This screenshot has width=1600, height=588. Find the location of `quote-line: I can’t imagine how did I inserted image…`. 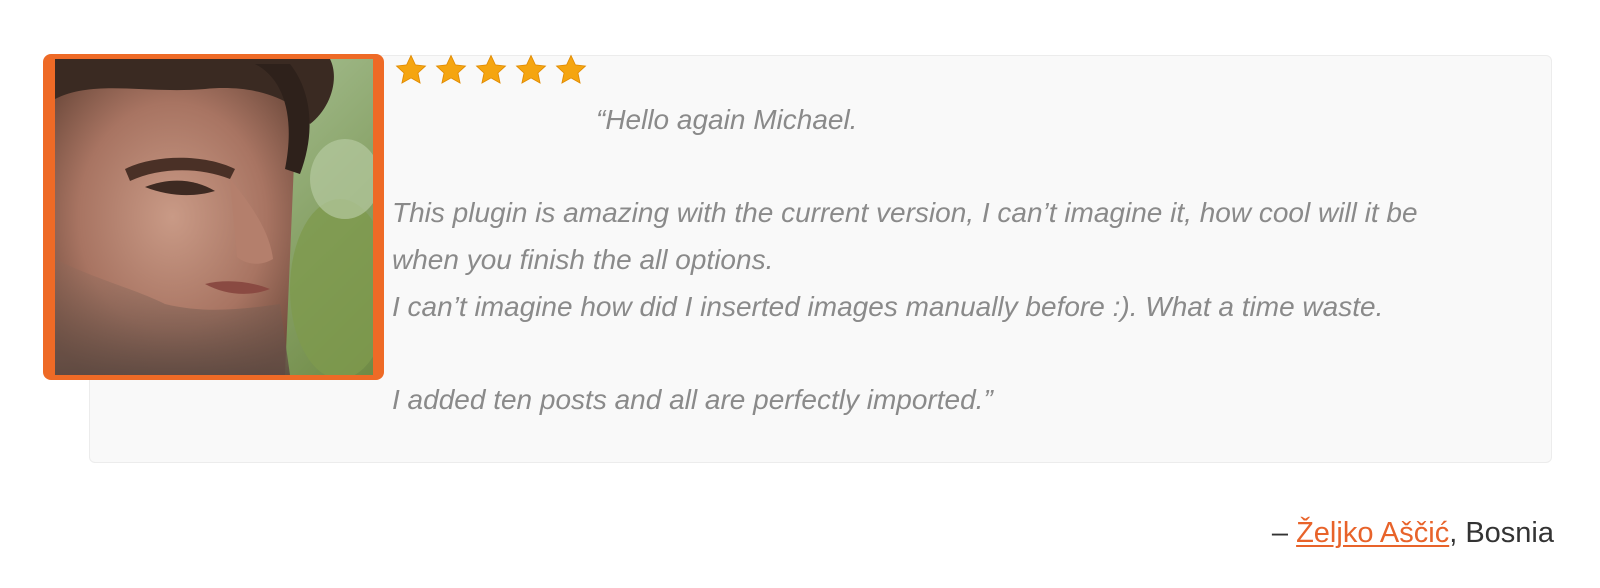

quote-line: I can’t imagine how did I inserted image… is located at coordinates (888, 306).